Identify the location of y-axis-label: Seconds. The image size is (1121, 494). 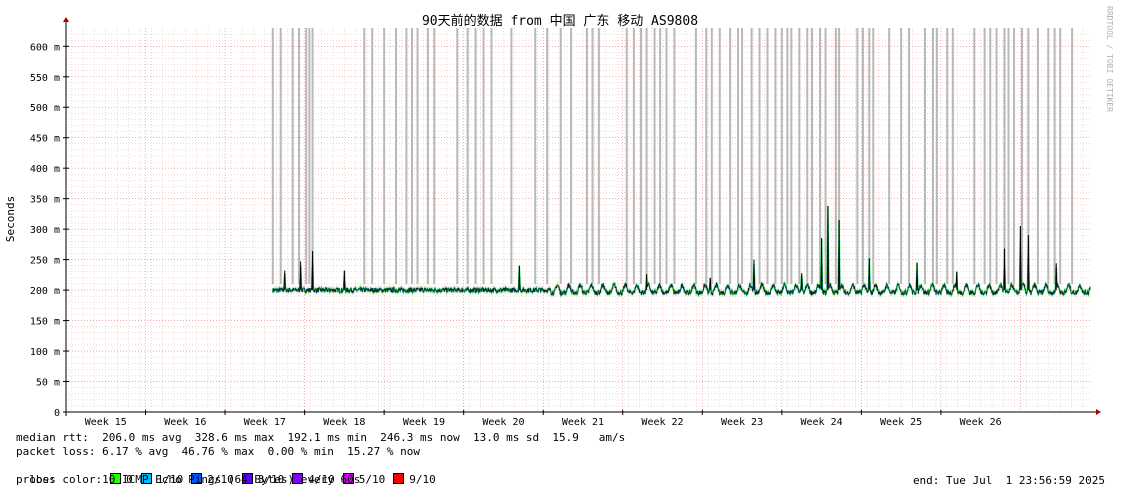
(10, 219).